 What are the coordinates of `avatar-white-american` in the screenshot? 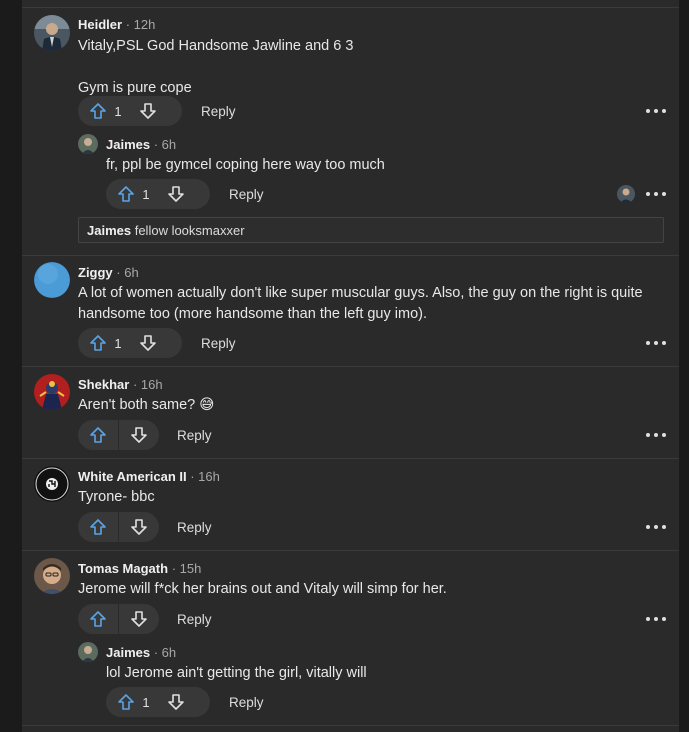 It's located at (52, 484).